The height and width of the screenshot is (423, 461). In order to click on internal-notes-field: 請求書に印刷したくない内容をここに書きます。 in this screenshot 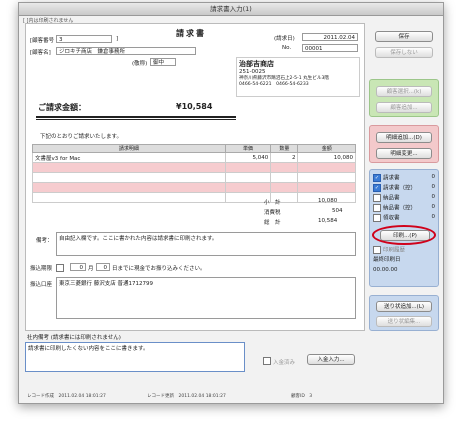, I will do `click(135, 357)`.